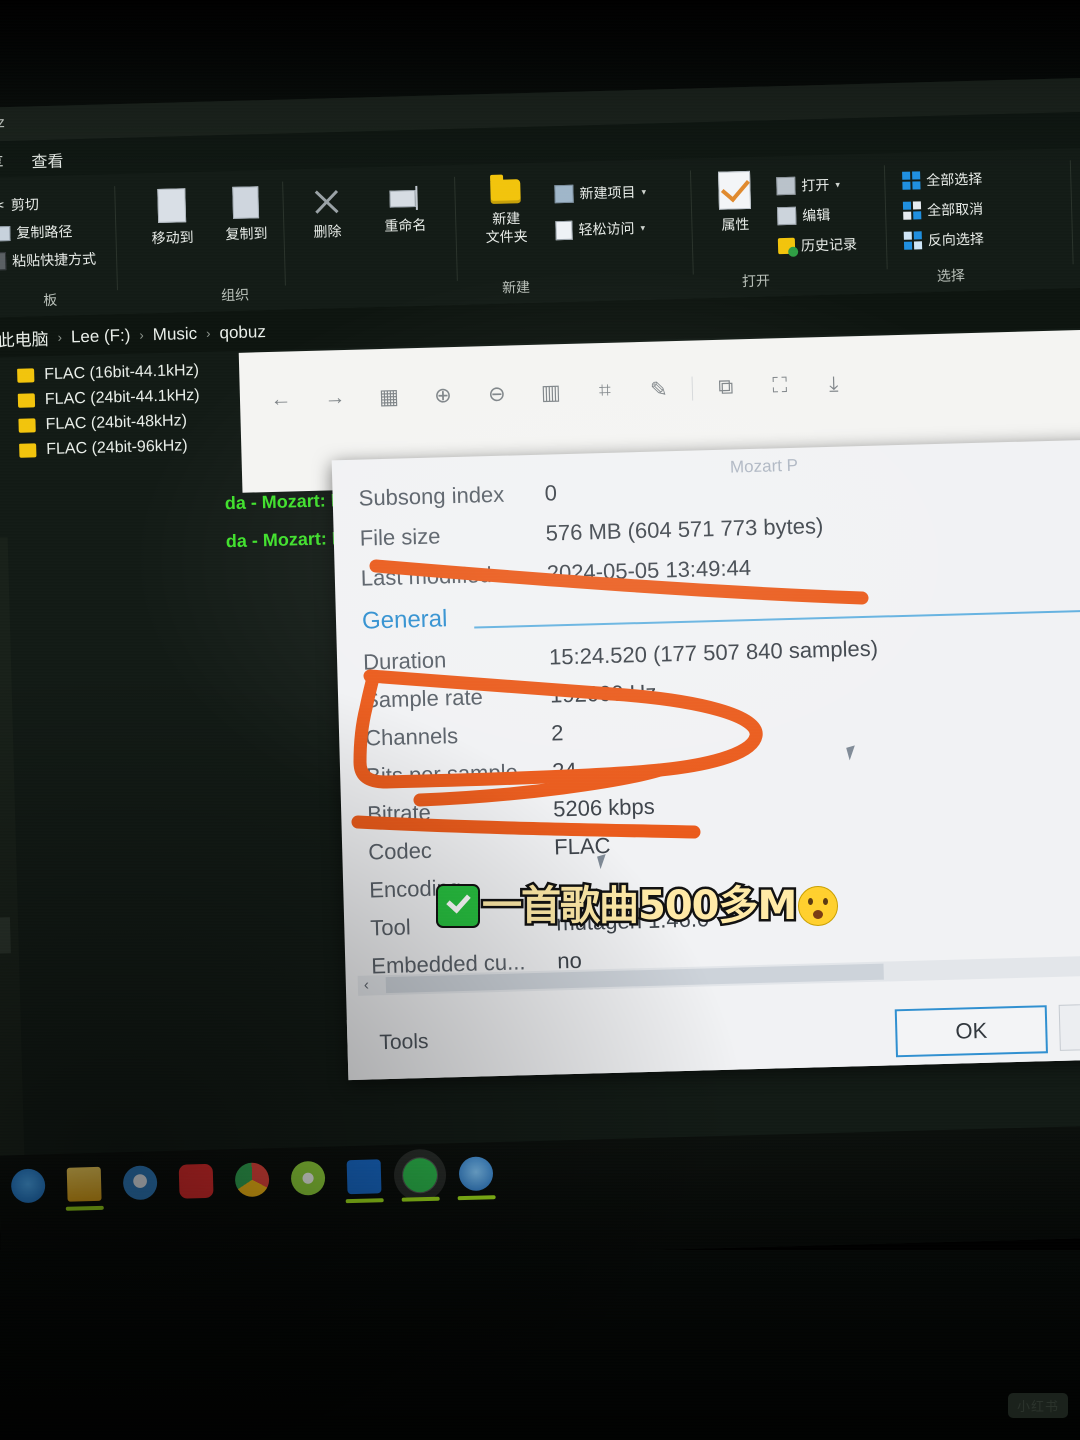 The height and width of the screenshot is (1440, 1080). I want to click on delete-icon, so click(326, 201).